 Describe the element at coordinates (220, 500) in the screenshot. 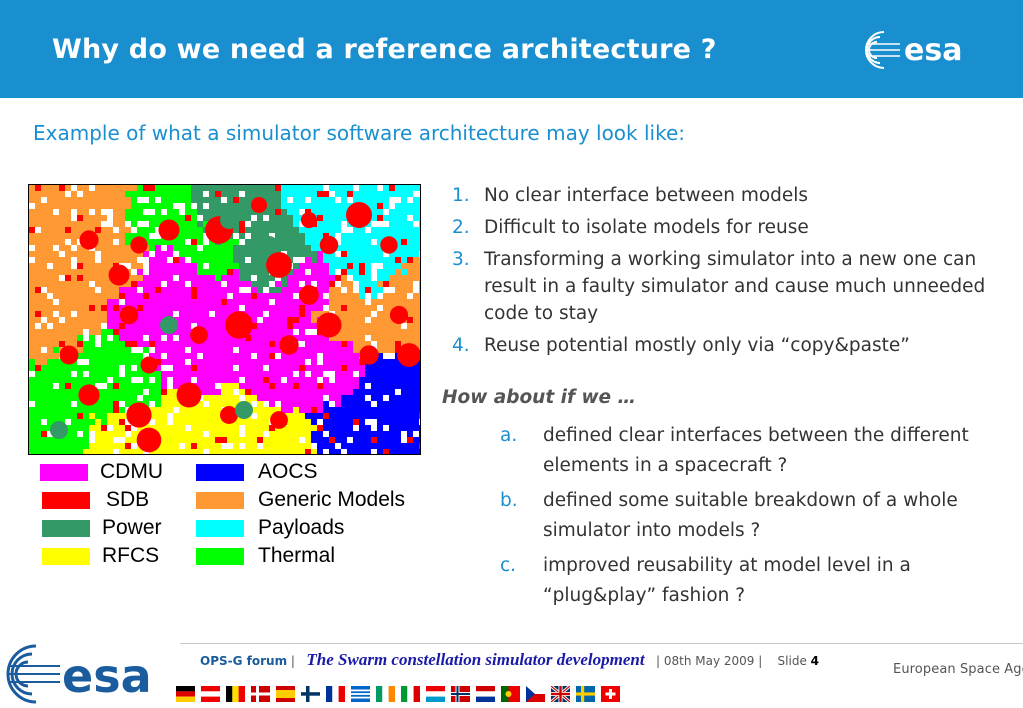

I see `legend-swatch` at that location.